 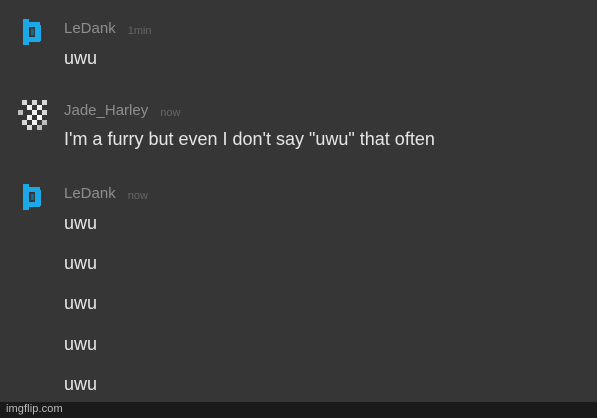 What do you see at coordinates (298, 410) in the screenshot?
I see `watermark-bar: imgflip.com` at bounding box center [298, 410].